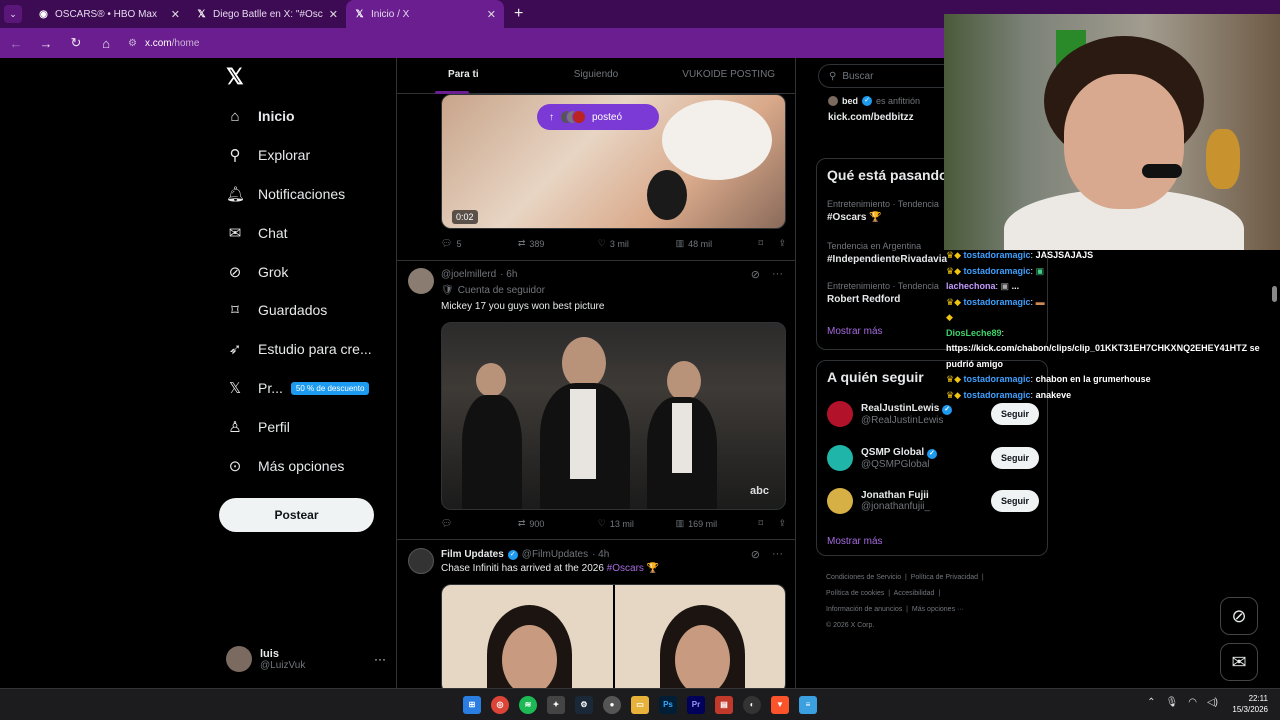 This screenshot has width=1280, height=720. What do you see at coordinates (914, 593) in the screenshot?
I see `footer-link: Accesibilidad` at bounding box center [914, 593].